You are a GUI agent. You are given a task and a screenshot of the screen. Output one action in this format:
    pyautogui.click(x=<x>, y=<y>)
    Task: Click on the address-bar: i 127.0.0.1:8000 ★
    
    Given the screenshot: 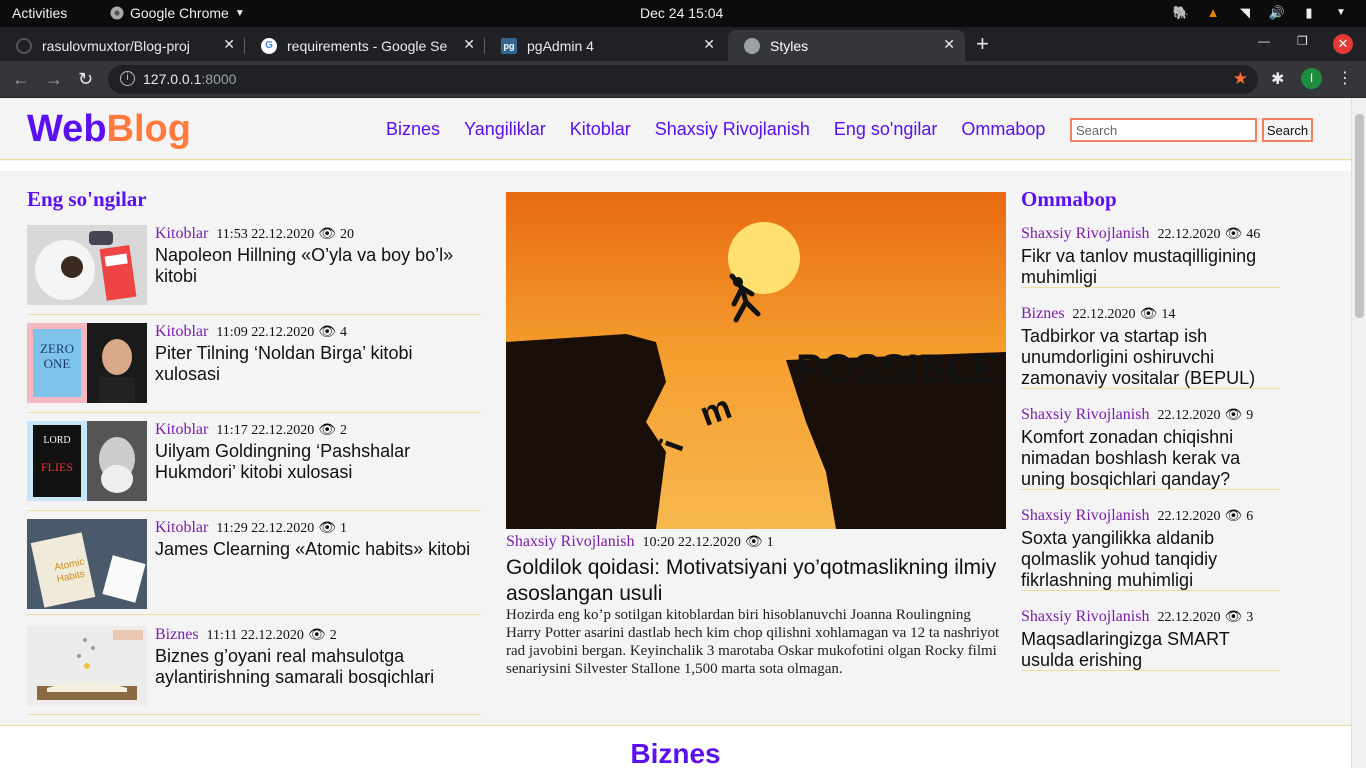 What is the action you would take?
    pyautogui.click(x=683, y=79)
    